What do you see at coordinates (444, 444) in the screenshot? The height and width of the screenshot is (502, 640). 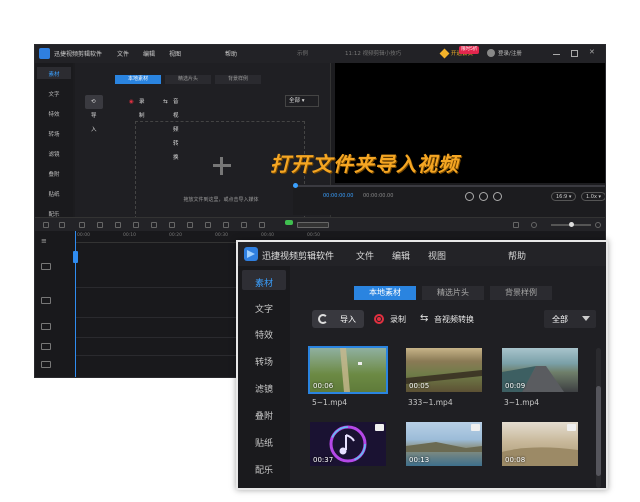 I see `media-thumb-5: 00:13` at bounding box center [444, 444].